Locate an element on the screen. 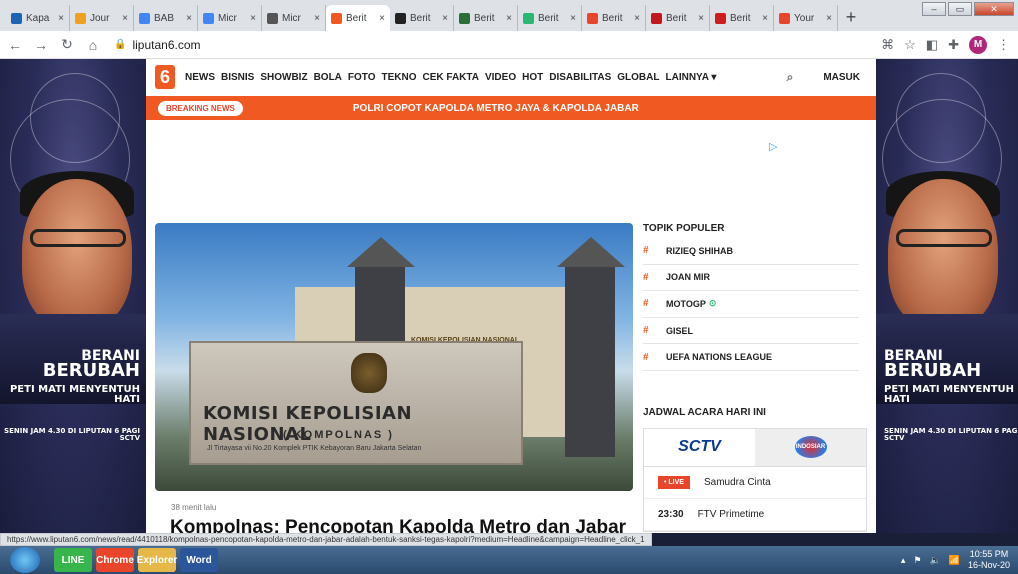  ad-text-schedule: SENIN JAM 4.30 DI LIPUTAN 6 PAGI SCTV is located at coordinates (951, 434).